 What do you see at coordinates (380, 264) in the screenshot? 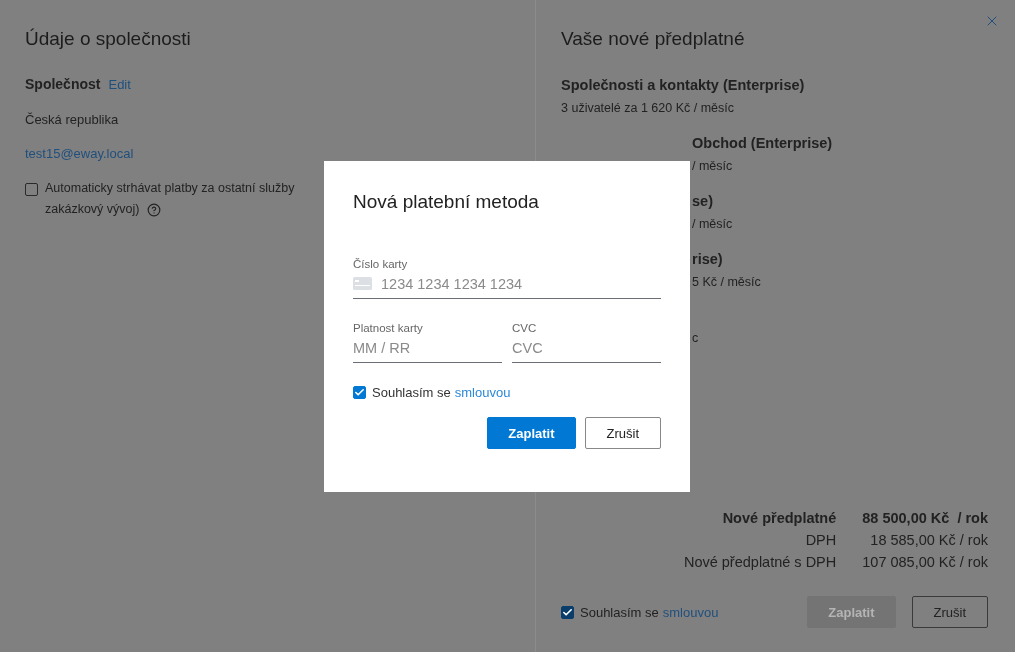
I see `field-label: Číslo karty` at bounding box center [380, 264].